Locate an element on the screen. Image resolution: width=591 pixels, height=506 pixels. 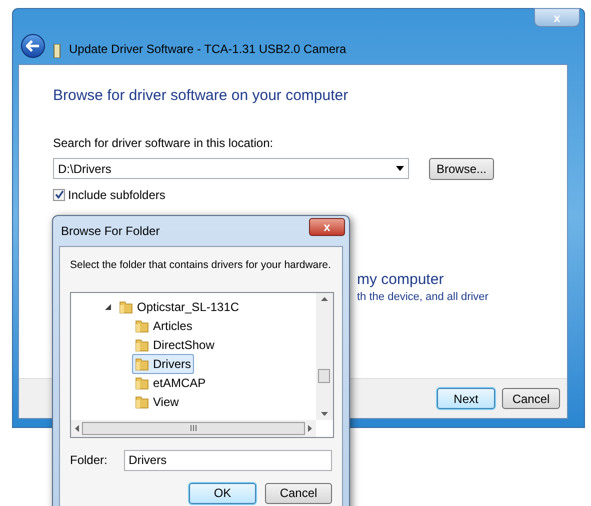
checkbox is located at coordinates (59, 194).